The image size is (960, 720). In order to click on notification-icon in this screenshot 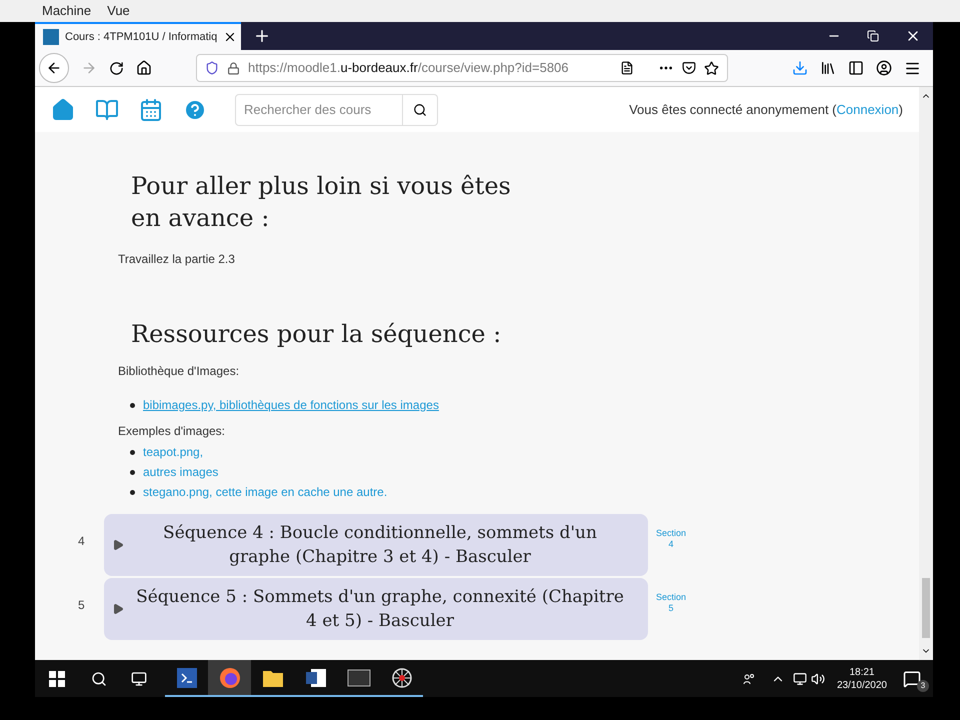, I will do `click(912, 679)`.